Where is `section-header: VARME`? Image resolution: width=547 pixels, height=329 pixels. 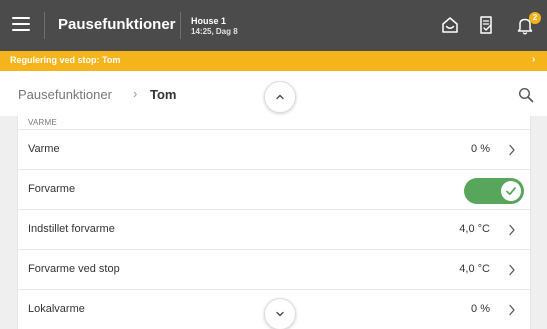 section-header: VARME is located at coordinates (42, 122).